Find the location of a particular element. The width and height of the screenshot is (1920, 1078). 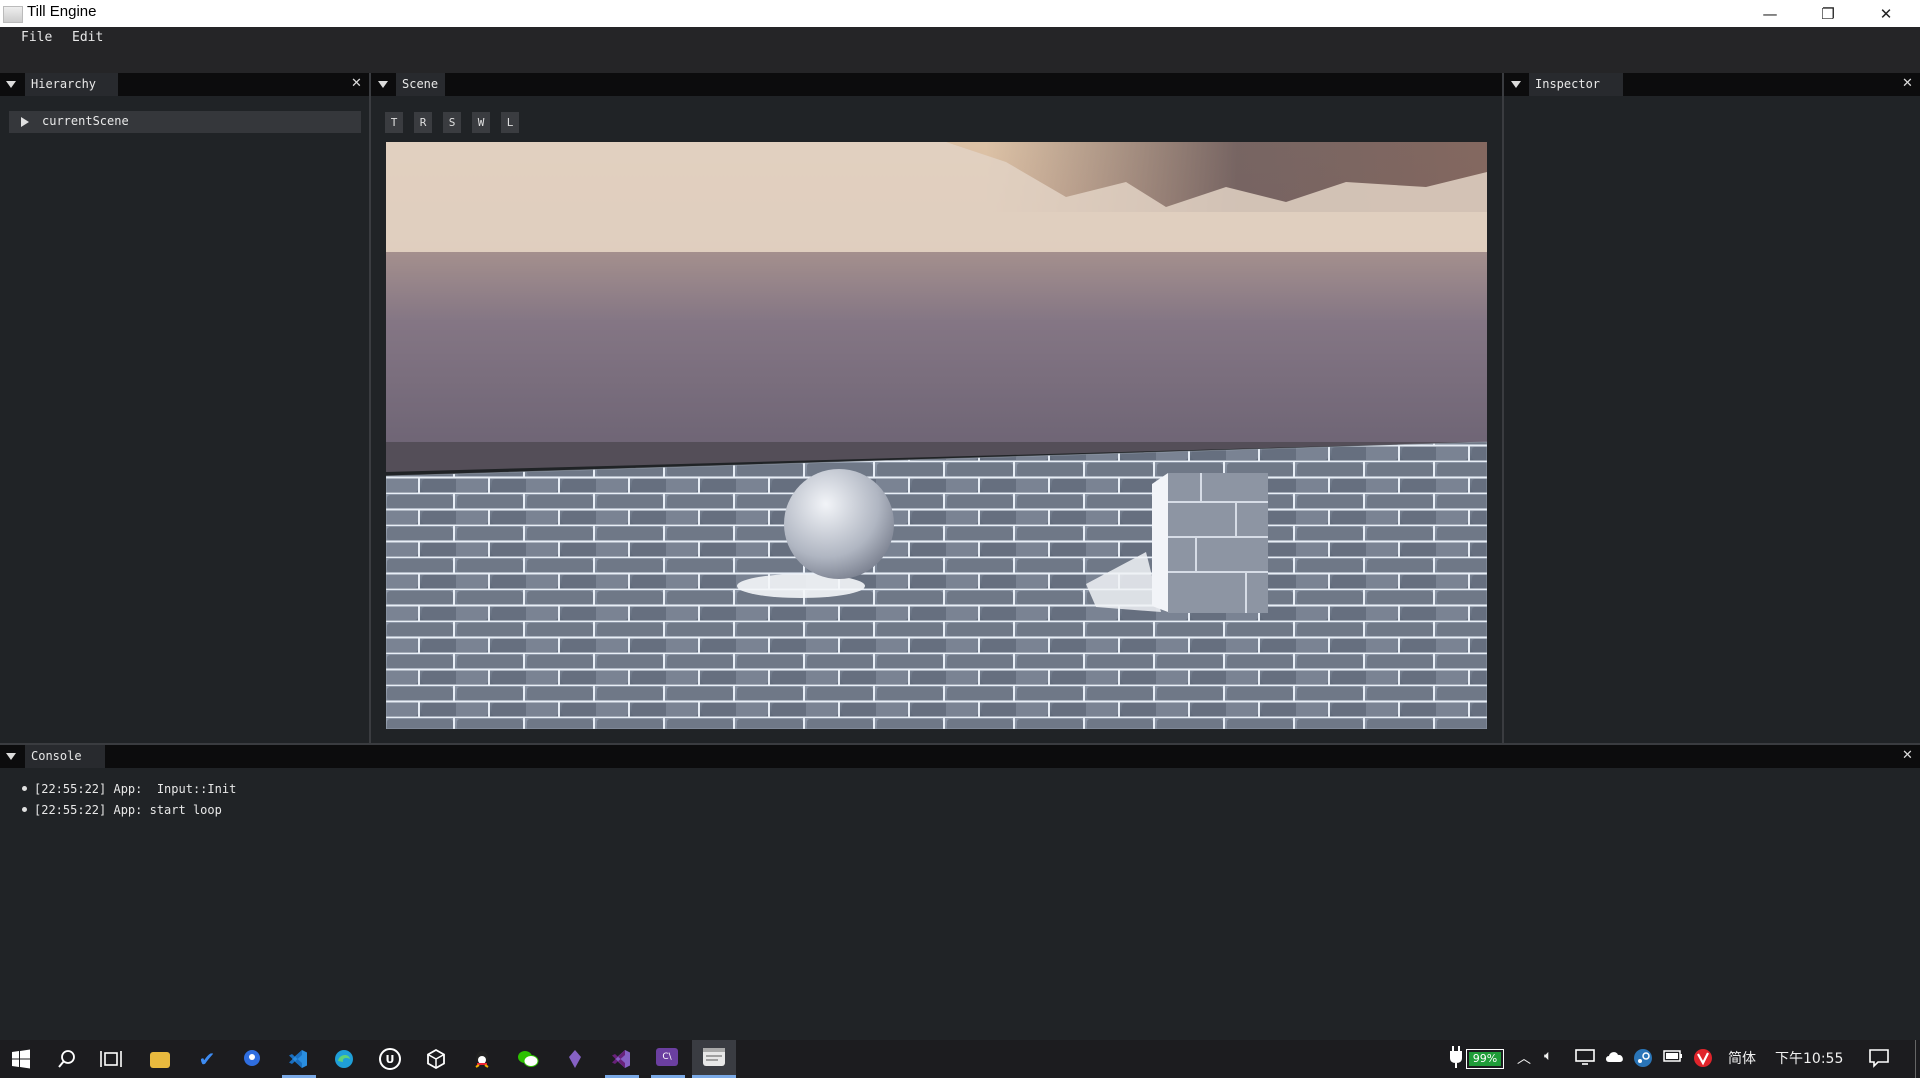

start-icon is located at coordinates (21, 1059).